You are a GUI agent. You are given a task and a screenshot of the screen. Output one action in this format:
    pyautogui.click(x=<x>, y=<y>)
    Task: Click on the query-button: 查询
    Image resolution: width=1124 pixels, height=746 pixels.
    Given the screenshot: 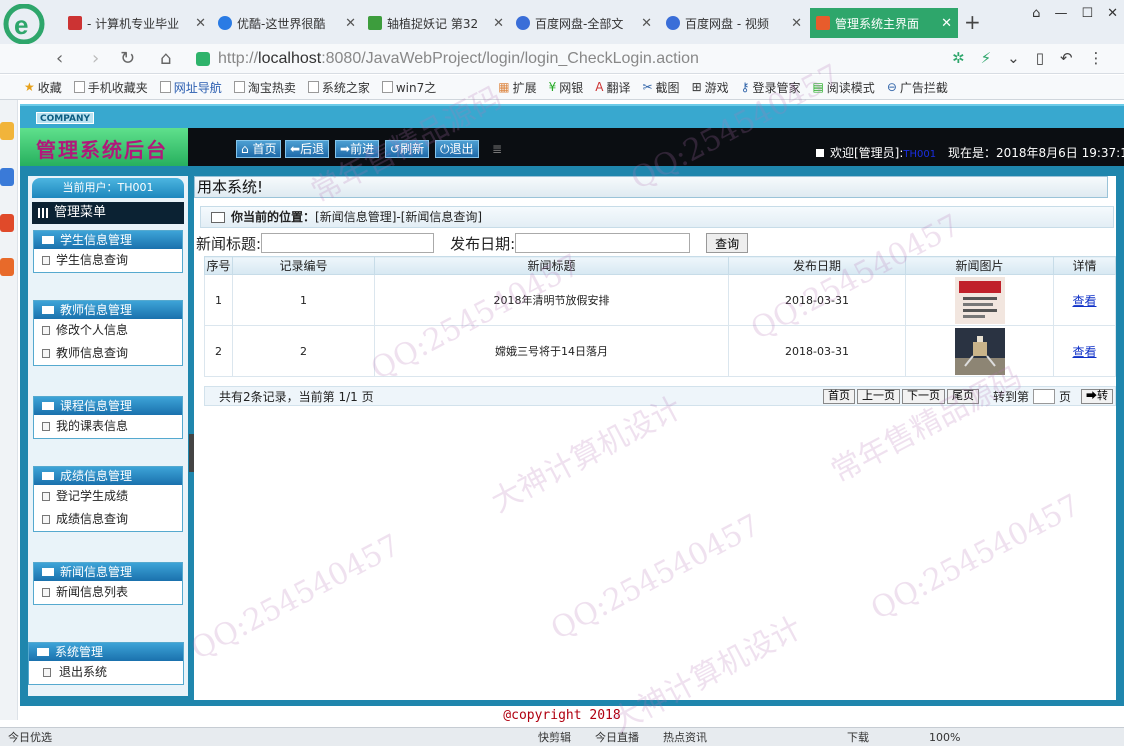 What is the action you would take?
    pyautogui.click(x=727, y=243)
    